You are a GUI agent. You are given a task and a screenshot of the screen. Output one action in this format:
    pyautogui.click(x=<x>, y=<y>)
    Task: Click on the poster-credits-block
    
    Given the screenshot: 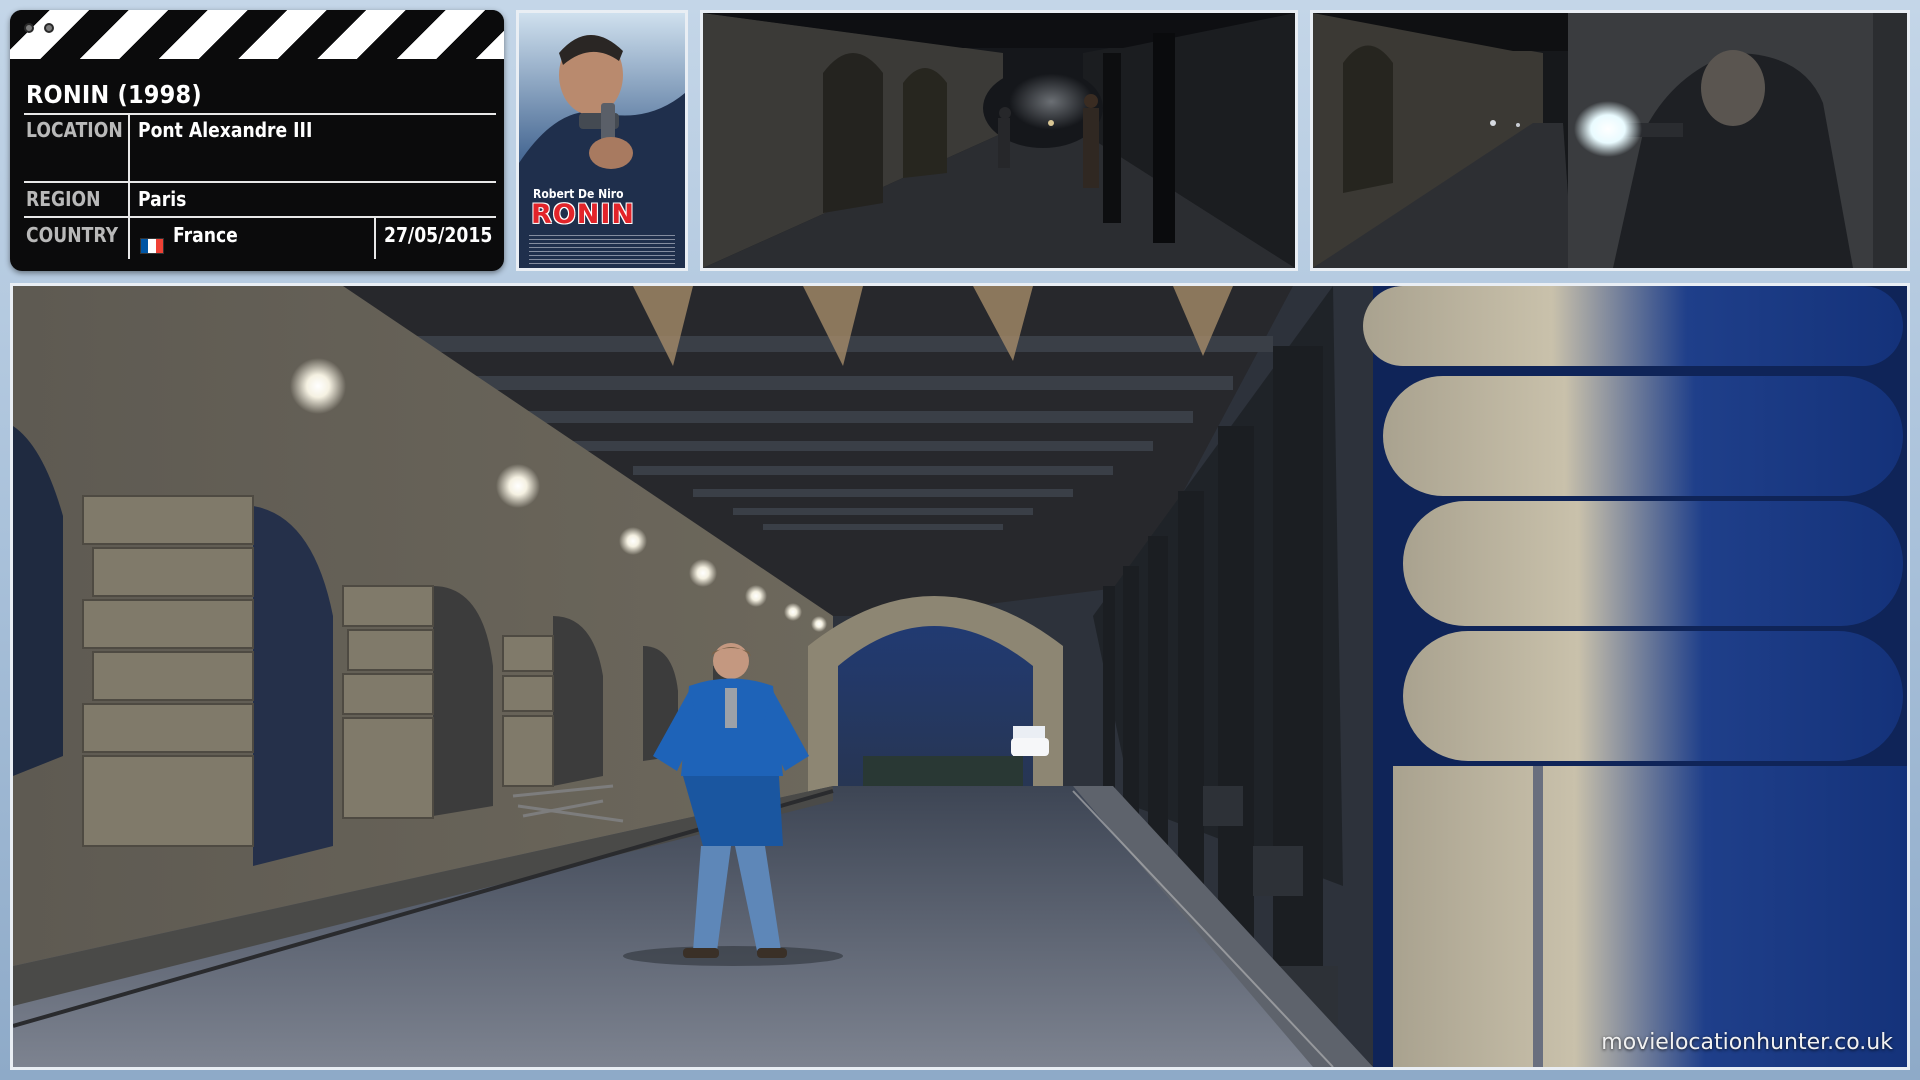 What is the action you would take?
    pyautogui.click(x=602, y=251)
    